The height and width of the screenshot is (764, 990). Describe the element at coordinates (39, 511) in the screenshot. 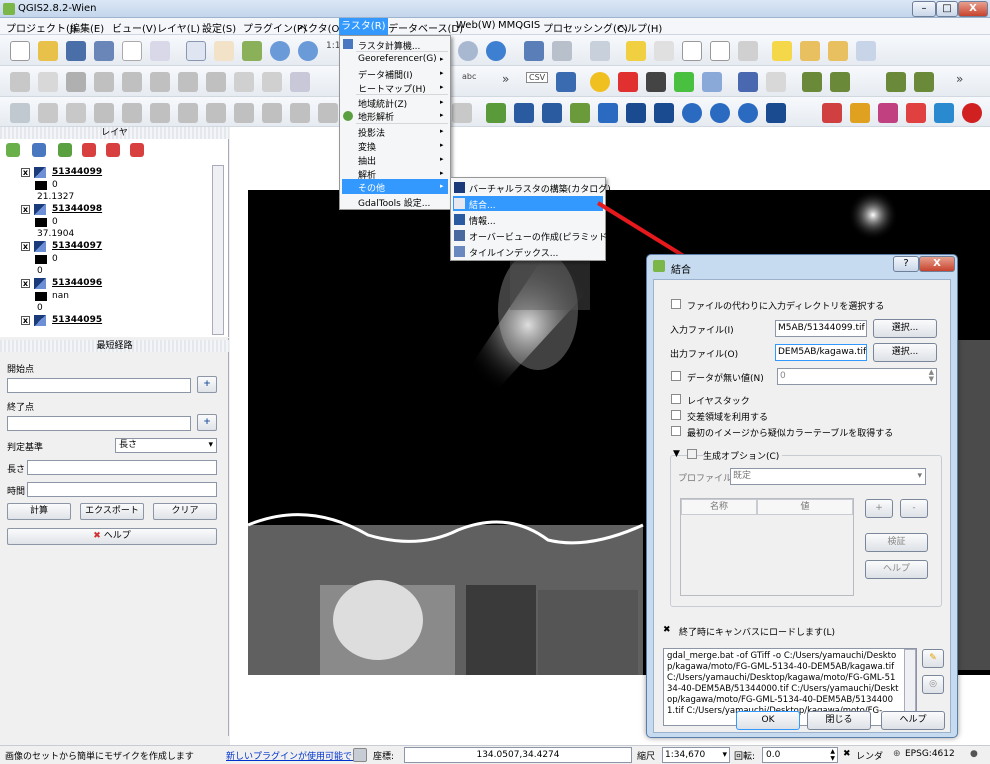

I see `calculate-button: 計算` at that location.